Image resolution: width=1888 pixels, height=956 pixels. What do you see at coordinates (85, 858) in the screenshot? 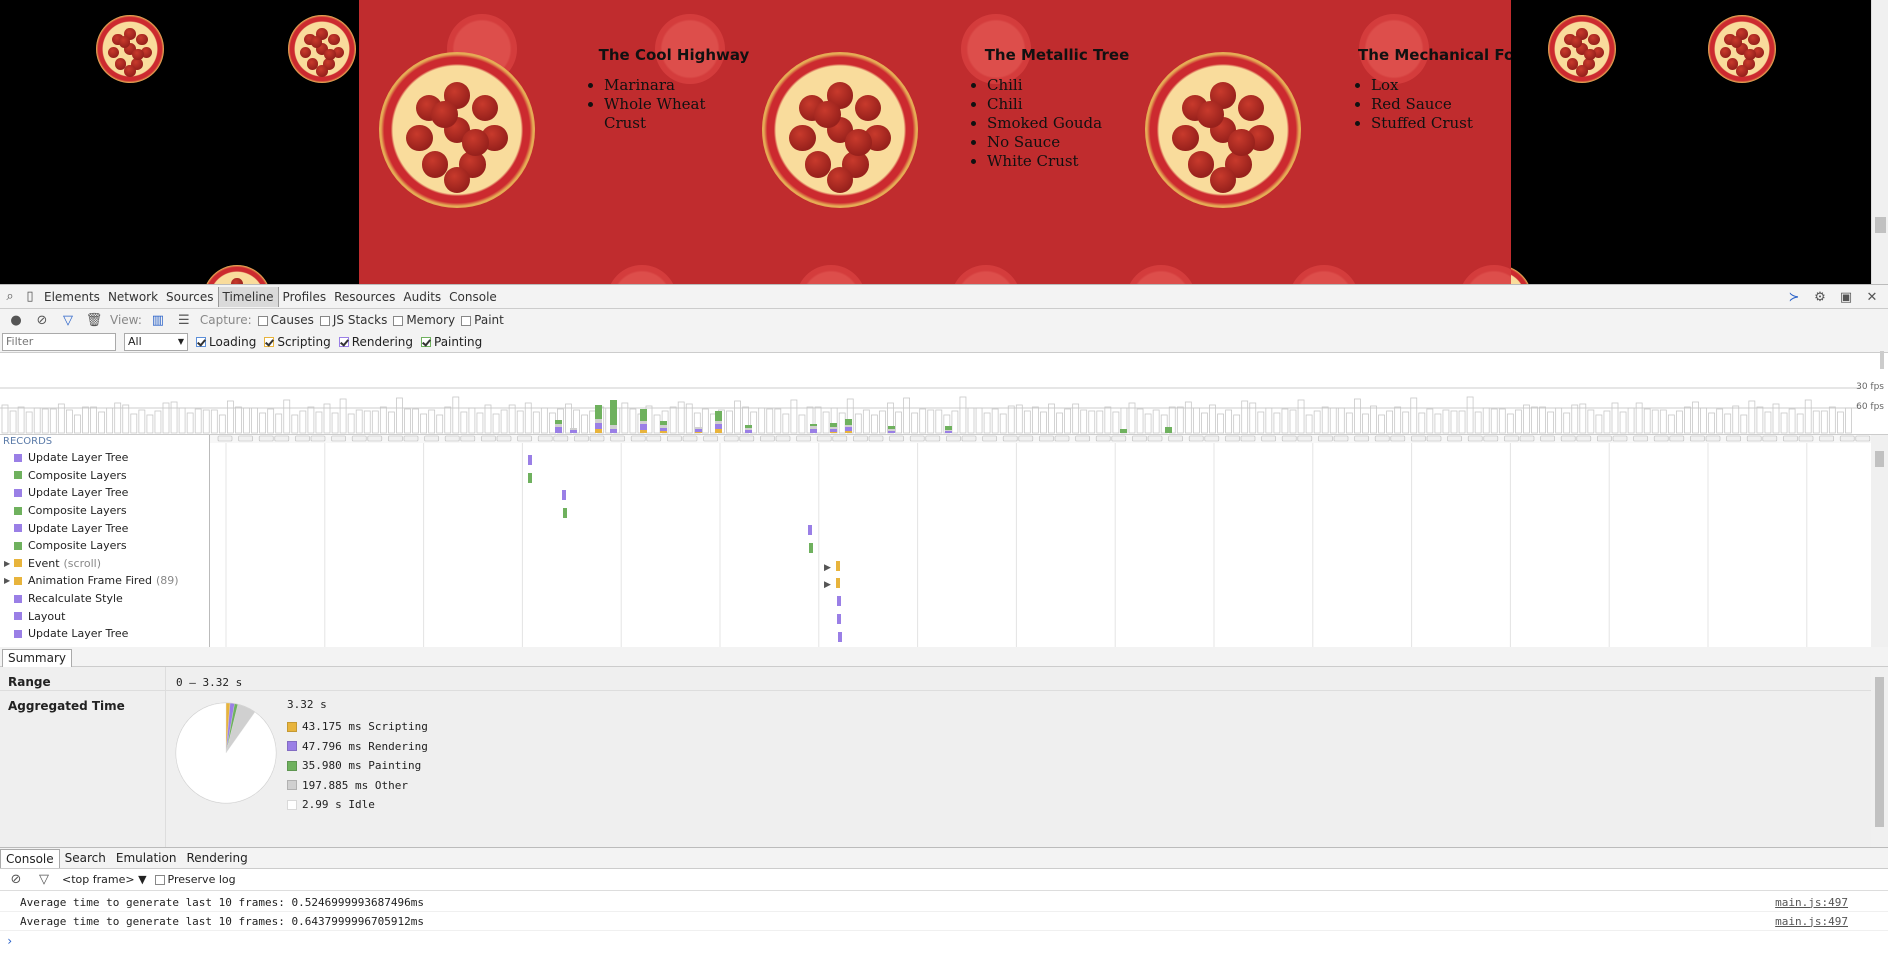
I see `tab-drawer-search: Search` at bounding box center [85, 858].